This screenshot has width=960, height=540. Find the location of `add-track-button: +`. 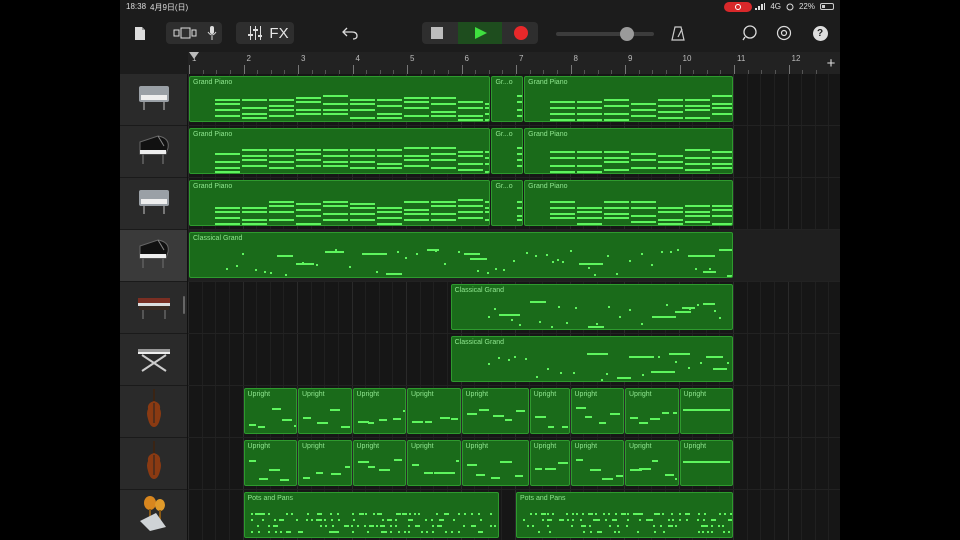

add-track-button: + is located at coordinates (831, 63).